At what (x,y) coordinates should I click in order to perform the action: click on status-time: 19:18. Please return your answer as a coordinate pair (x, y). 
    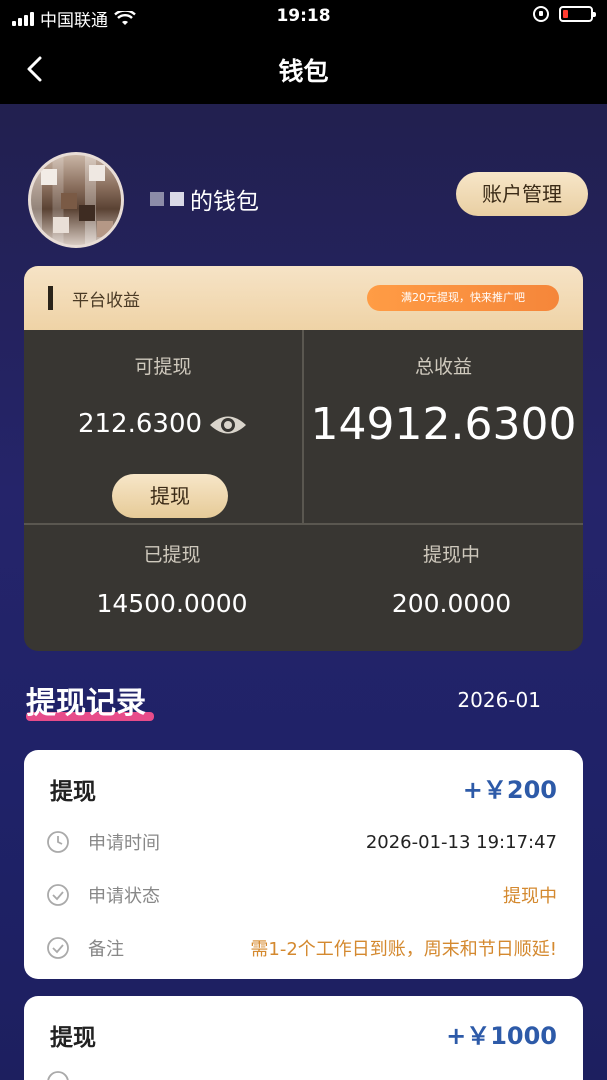
    Looking at the image, I should click on (303, 16).